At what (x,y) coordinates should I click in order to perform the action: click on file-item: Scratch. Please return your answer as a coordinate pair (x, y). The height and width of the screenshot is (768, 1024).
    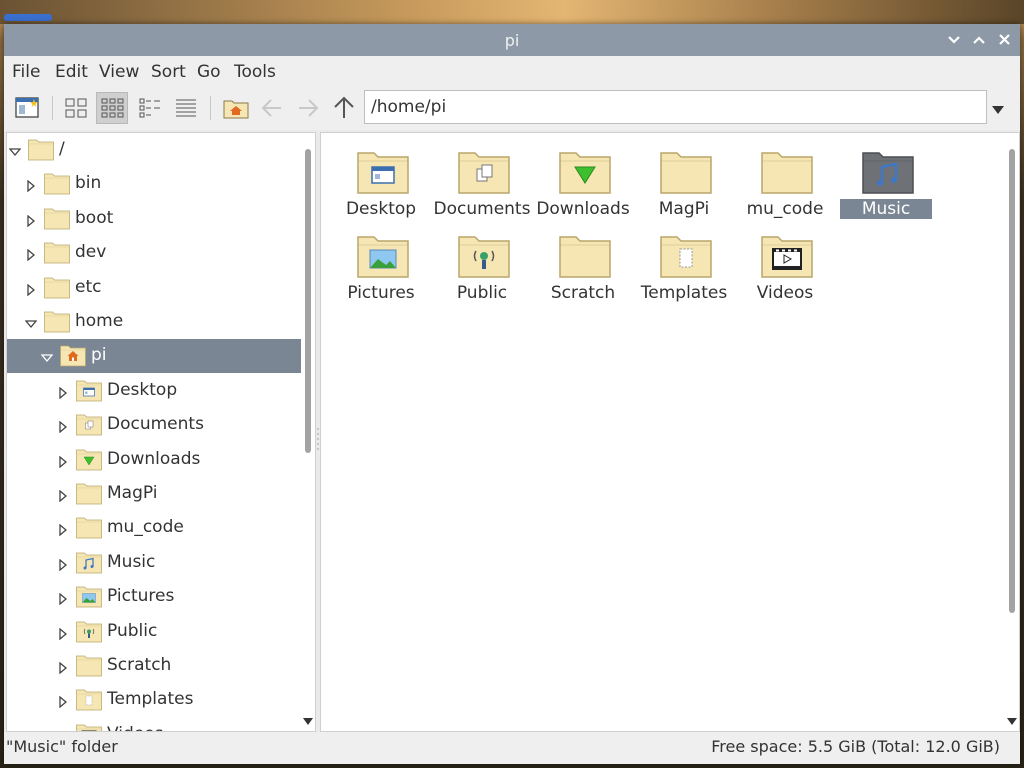
    Looking at the image, I should click on (583, 266).